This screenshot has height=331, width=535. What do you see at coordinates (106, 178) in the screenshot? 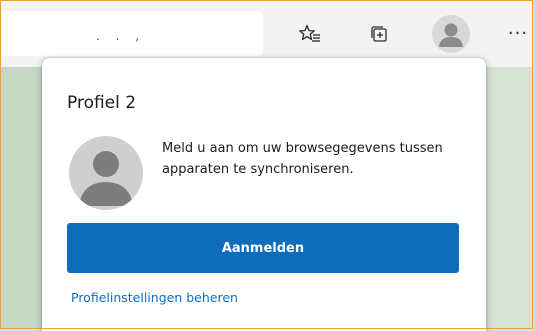
I see `person-silhouette-icon` at bounding box center [106, 178].